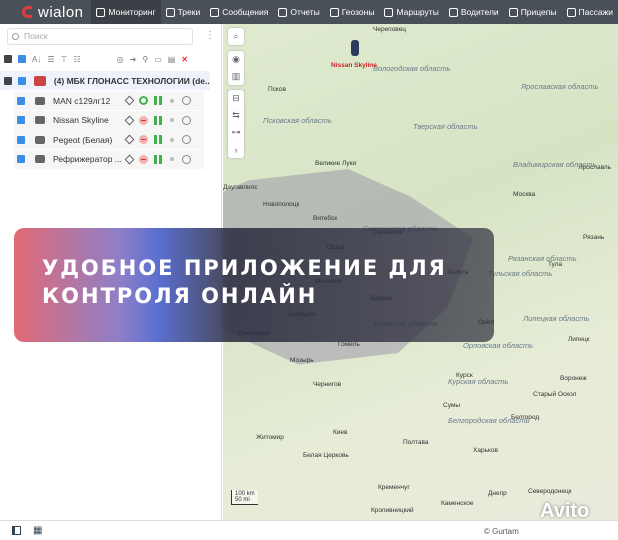  Describe the element at coordinates (565, 511) in the screenshot. I see `avito-watermark: Avito` at that location.